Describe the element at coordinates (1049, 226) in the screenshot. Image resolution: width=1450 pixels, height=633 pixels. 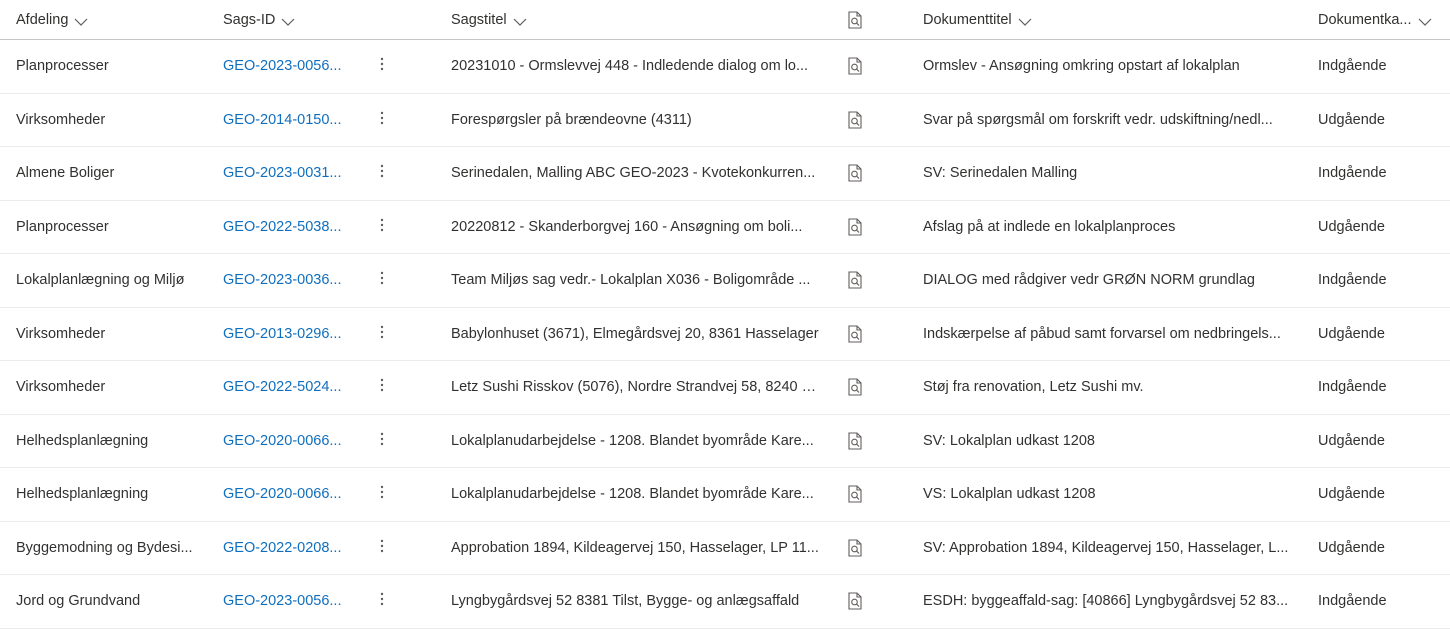
I see `dokumenttitel-cell: Afslag på at indlede en lokalplanproces` at that location.